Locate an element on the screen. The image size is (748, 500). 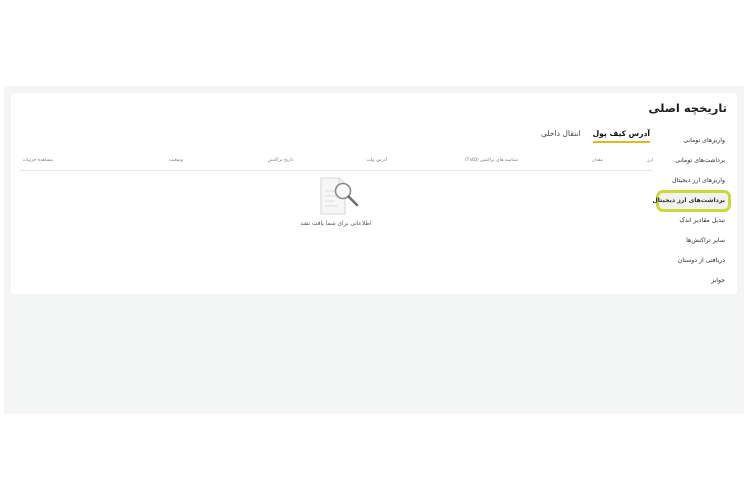
column-header-wallet-address: آدرس ولت is located at coordinates (376, 160).